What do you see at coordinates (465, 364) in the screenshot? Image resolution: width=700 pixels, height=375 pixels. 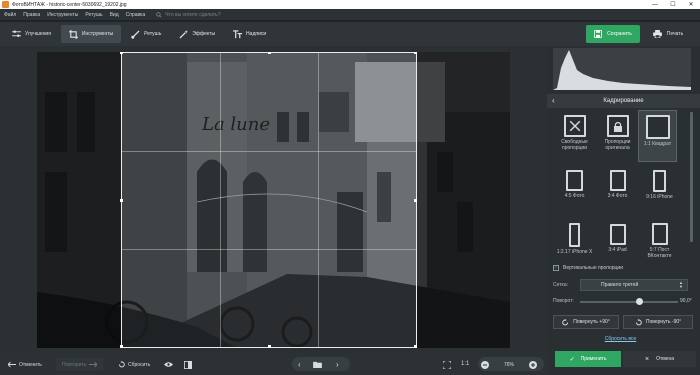 I see `actual-size-button: 1:1` at bounding box center [465, 364].